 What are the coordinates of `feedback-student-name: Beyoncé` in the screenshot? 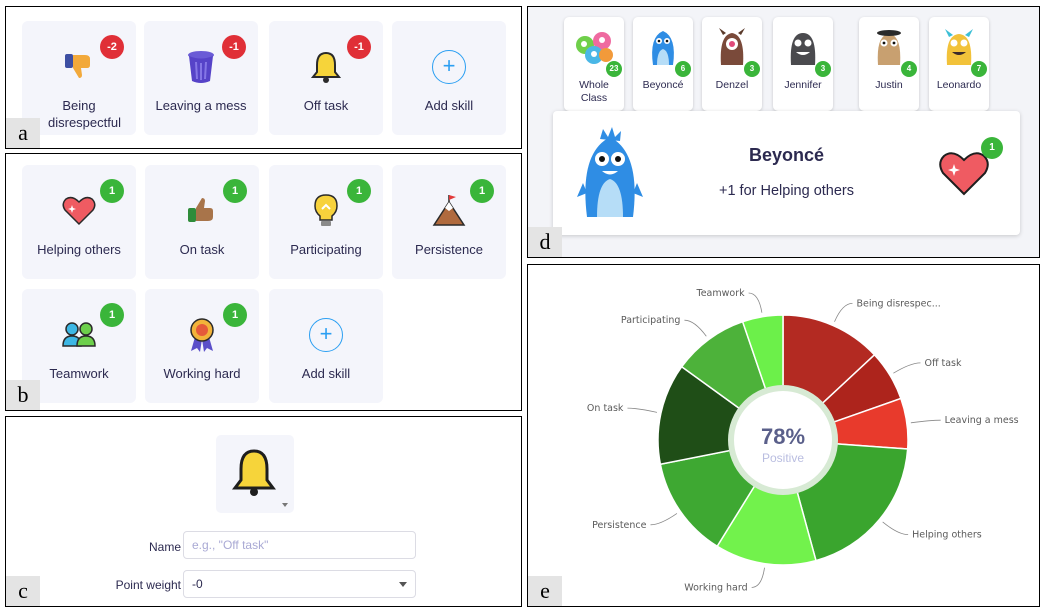 It's located at (786, 155).